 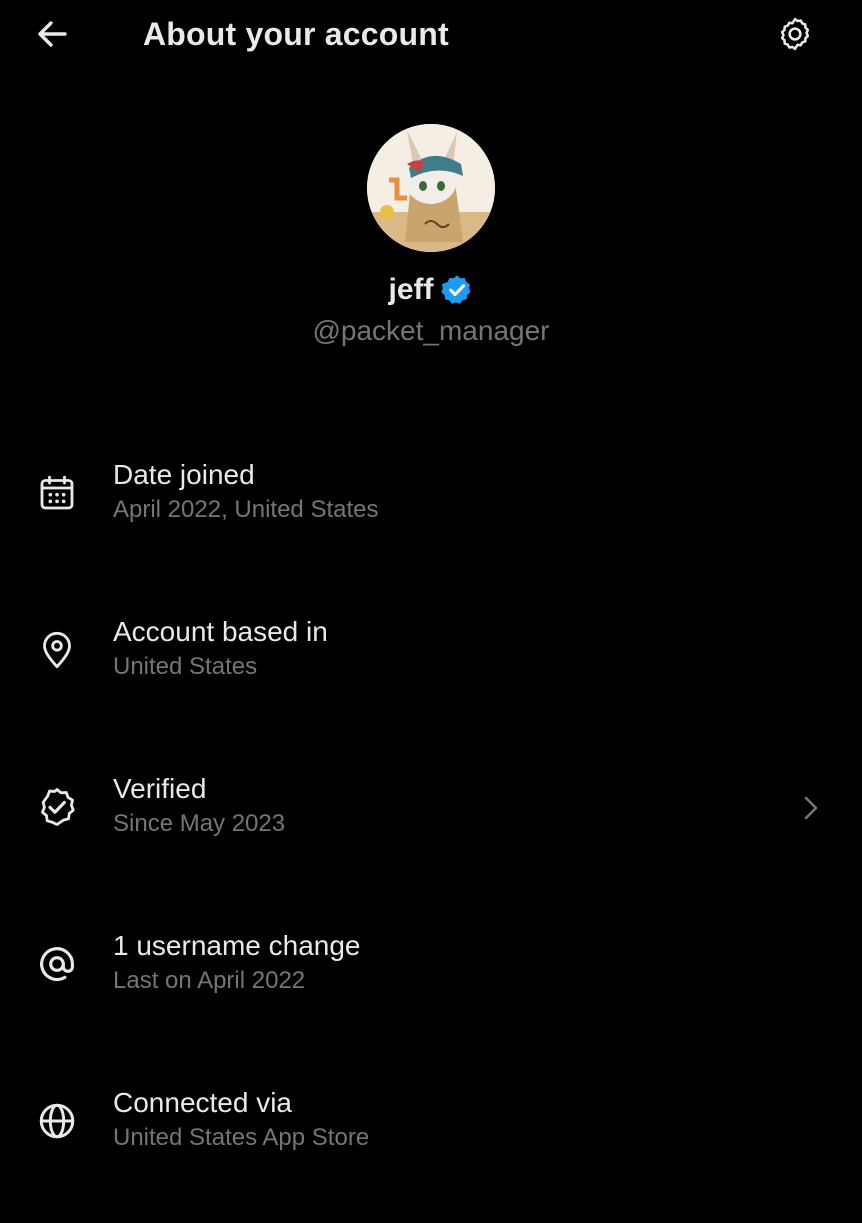 I want to click on list-item-connected-via: Connected via United States App Store, so click(x=431, y=1144).